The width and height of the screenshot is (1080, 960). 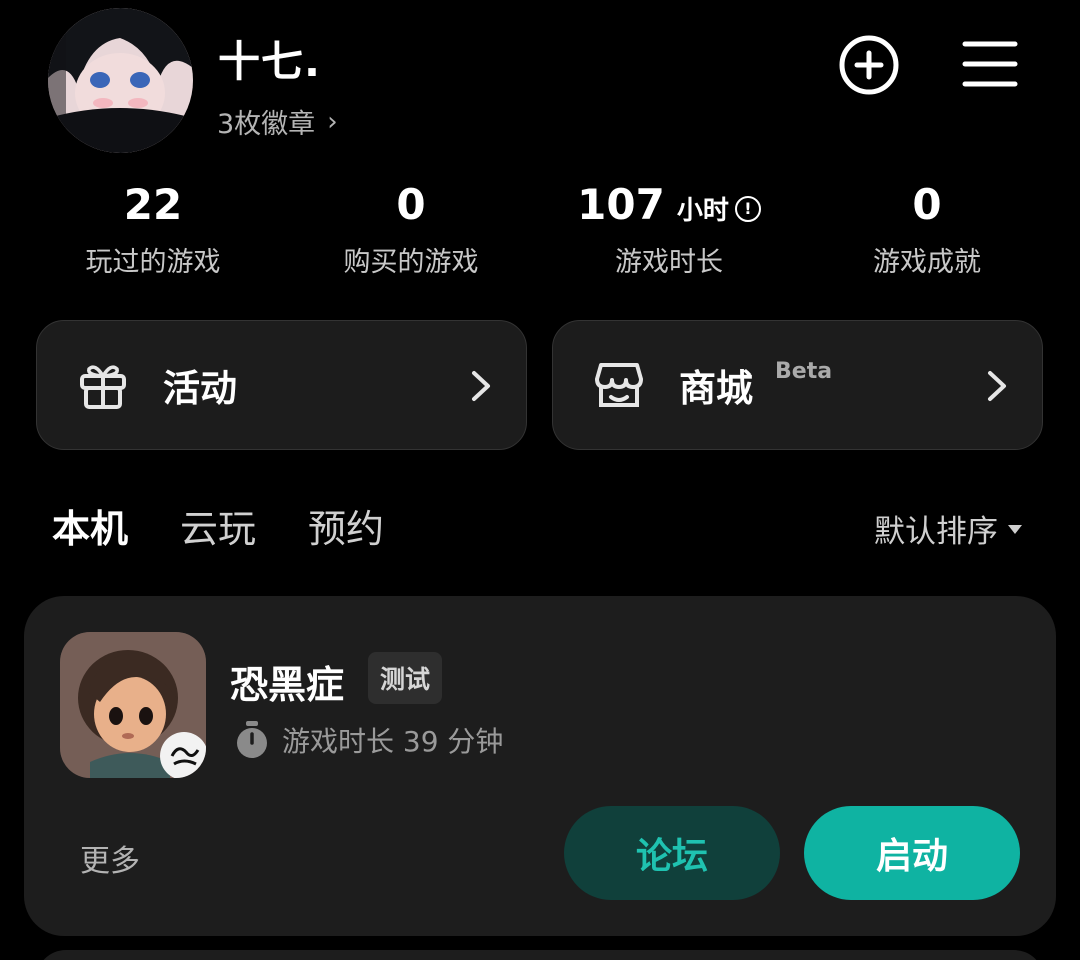 I want to click on stat-label: 玩过的游戏, so click(x=153, y=262).